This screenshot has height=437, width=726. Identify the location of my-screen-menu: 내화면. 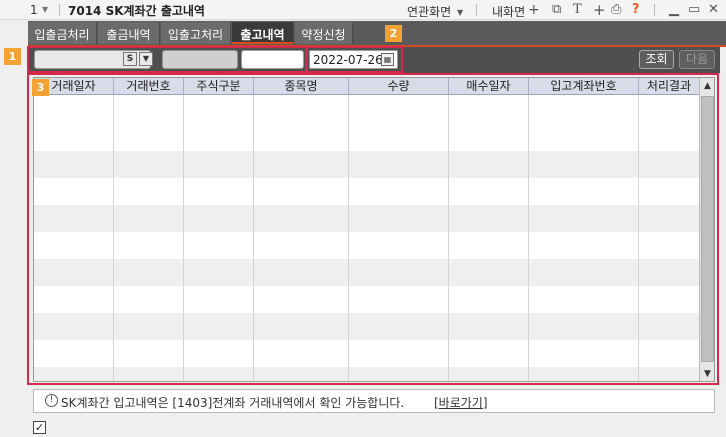
(508, 11).